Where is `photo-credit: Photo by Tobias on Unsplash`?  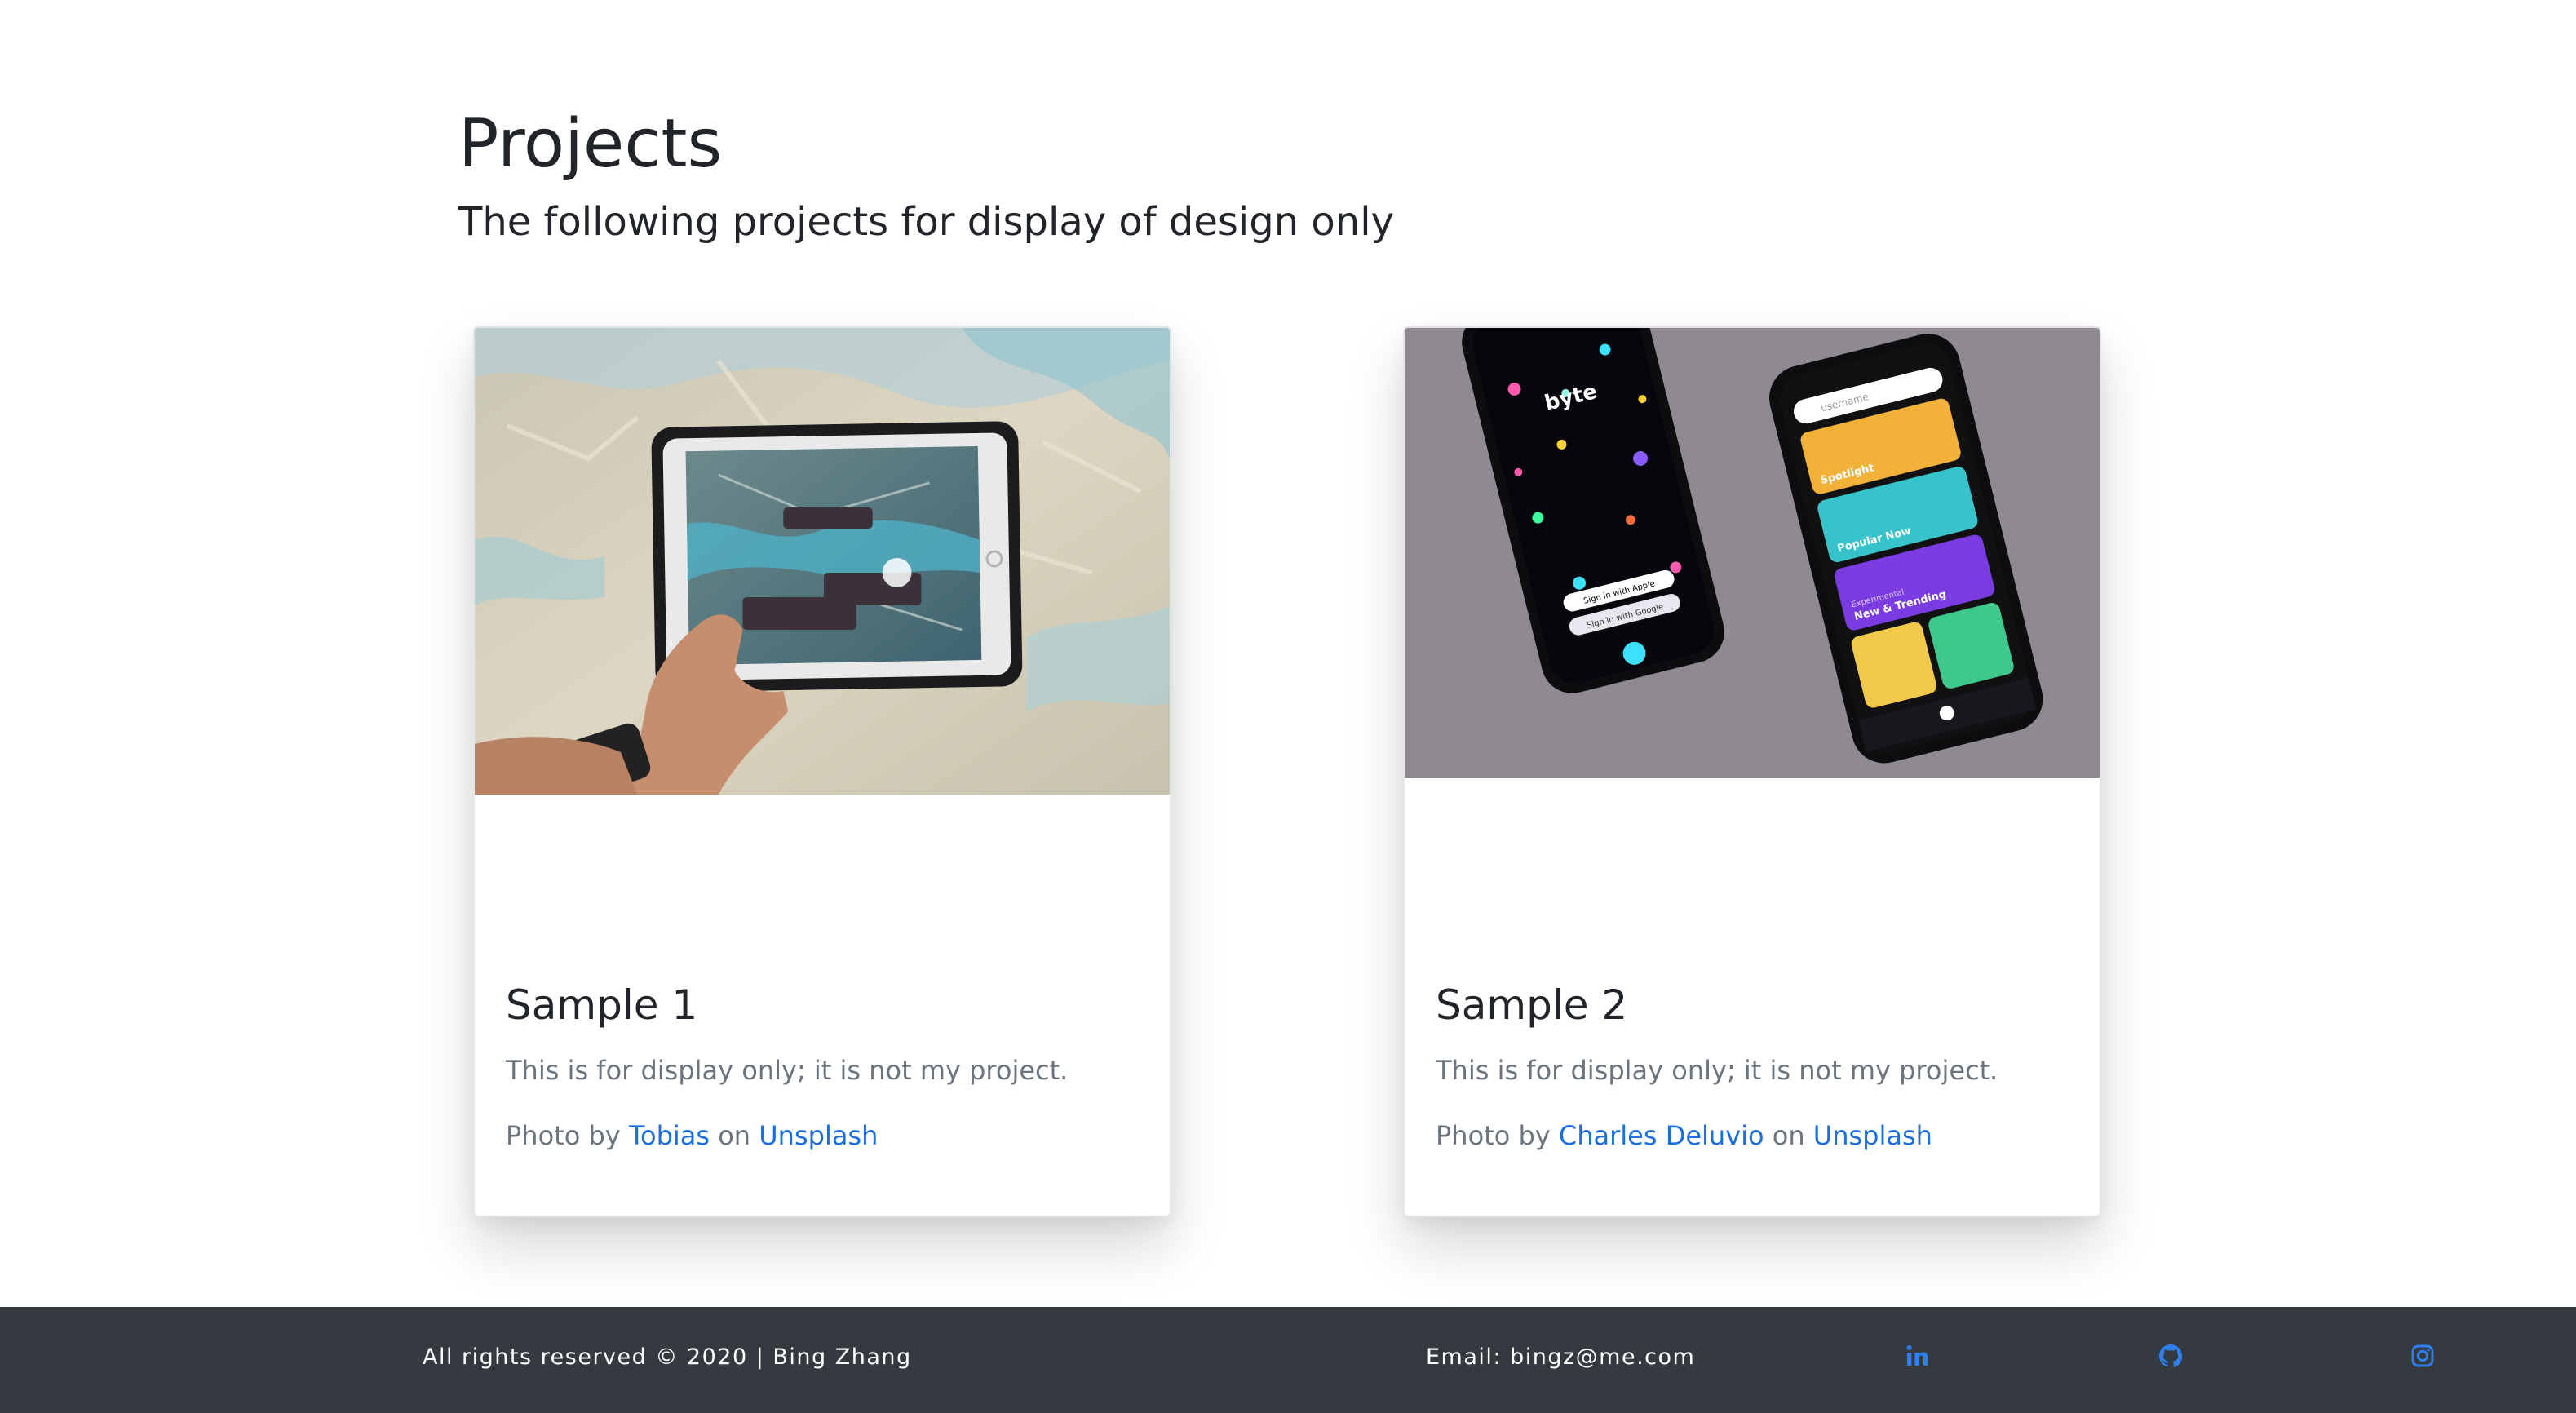
photo-credit: Photo by Tobias on Unsplash is located at coordinates (822, 1135).